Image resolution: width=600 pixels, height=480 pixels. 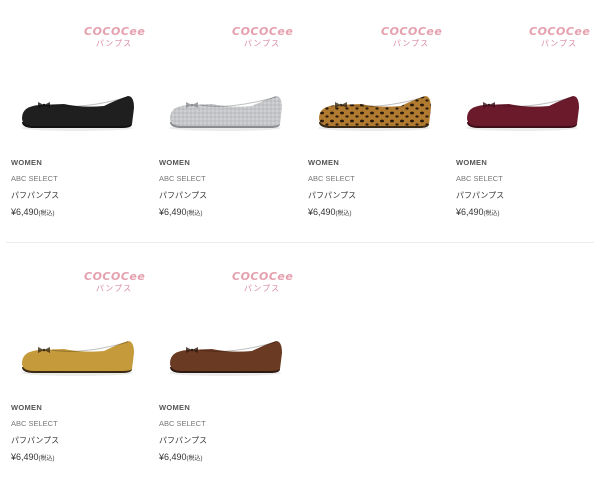 I want to click on row-divider, so click(x=300, y=242).